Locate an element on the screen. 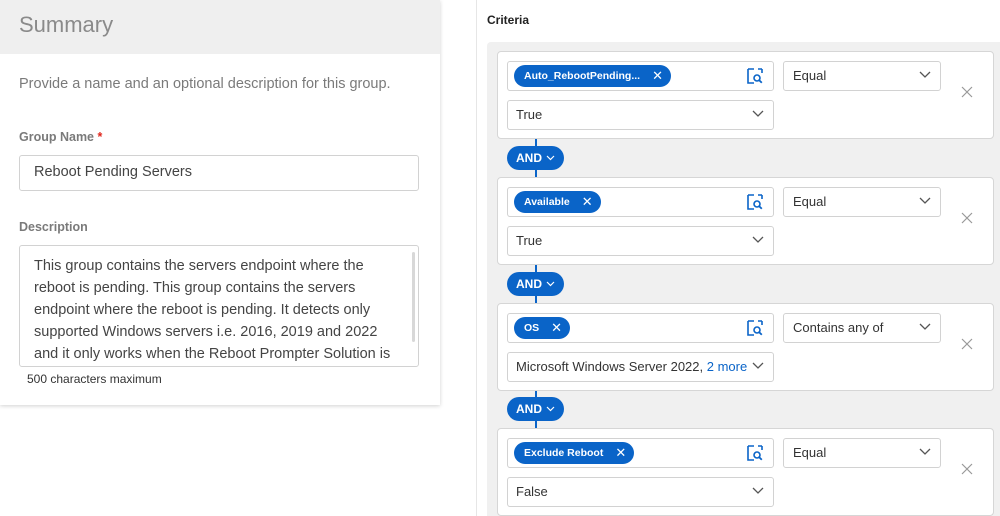 The width and height of the screenshot is (1000, 516). summary-title: Summary is located at coordinates (66, 24).